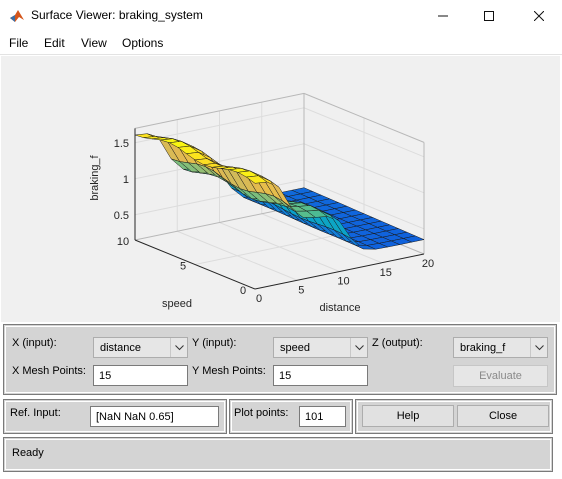 The image size is (562, 479). What do you see at coordinates (340, 308) in the screenshot?
I see `x-axis-label: distance` at bounding box center [340, 308].